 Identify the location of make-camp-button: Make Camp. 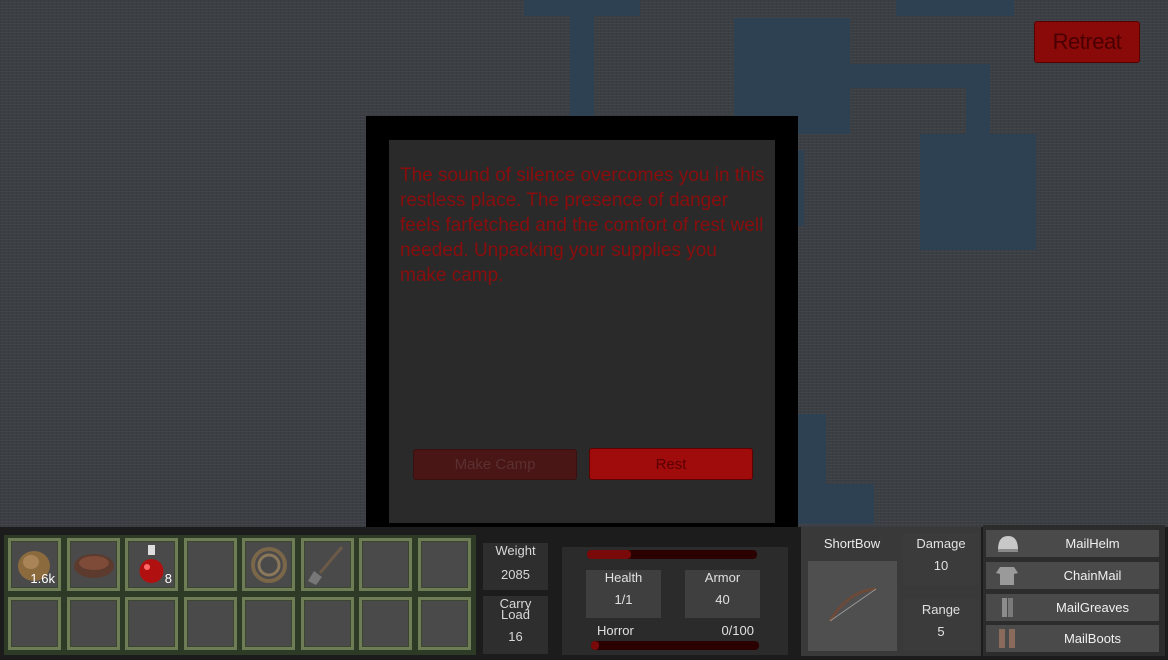
(495, 464).